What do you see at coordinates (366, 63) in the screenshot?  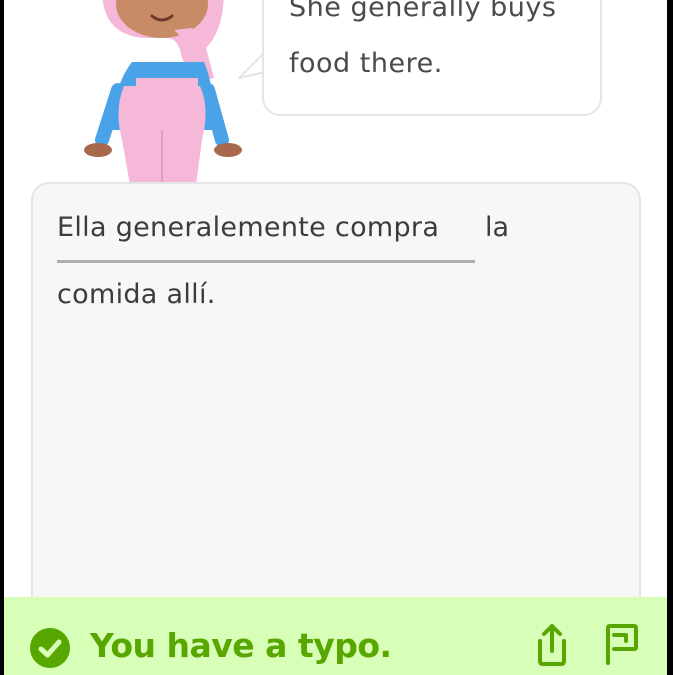 I see `prompt-text-line2: food there.` at bounding box center [366, 63].